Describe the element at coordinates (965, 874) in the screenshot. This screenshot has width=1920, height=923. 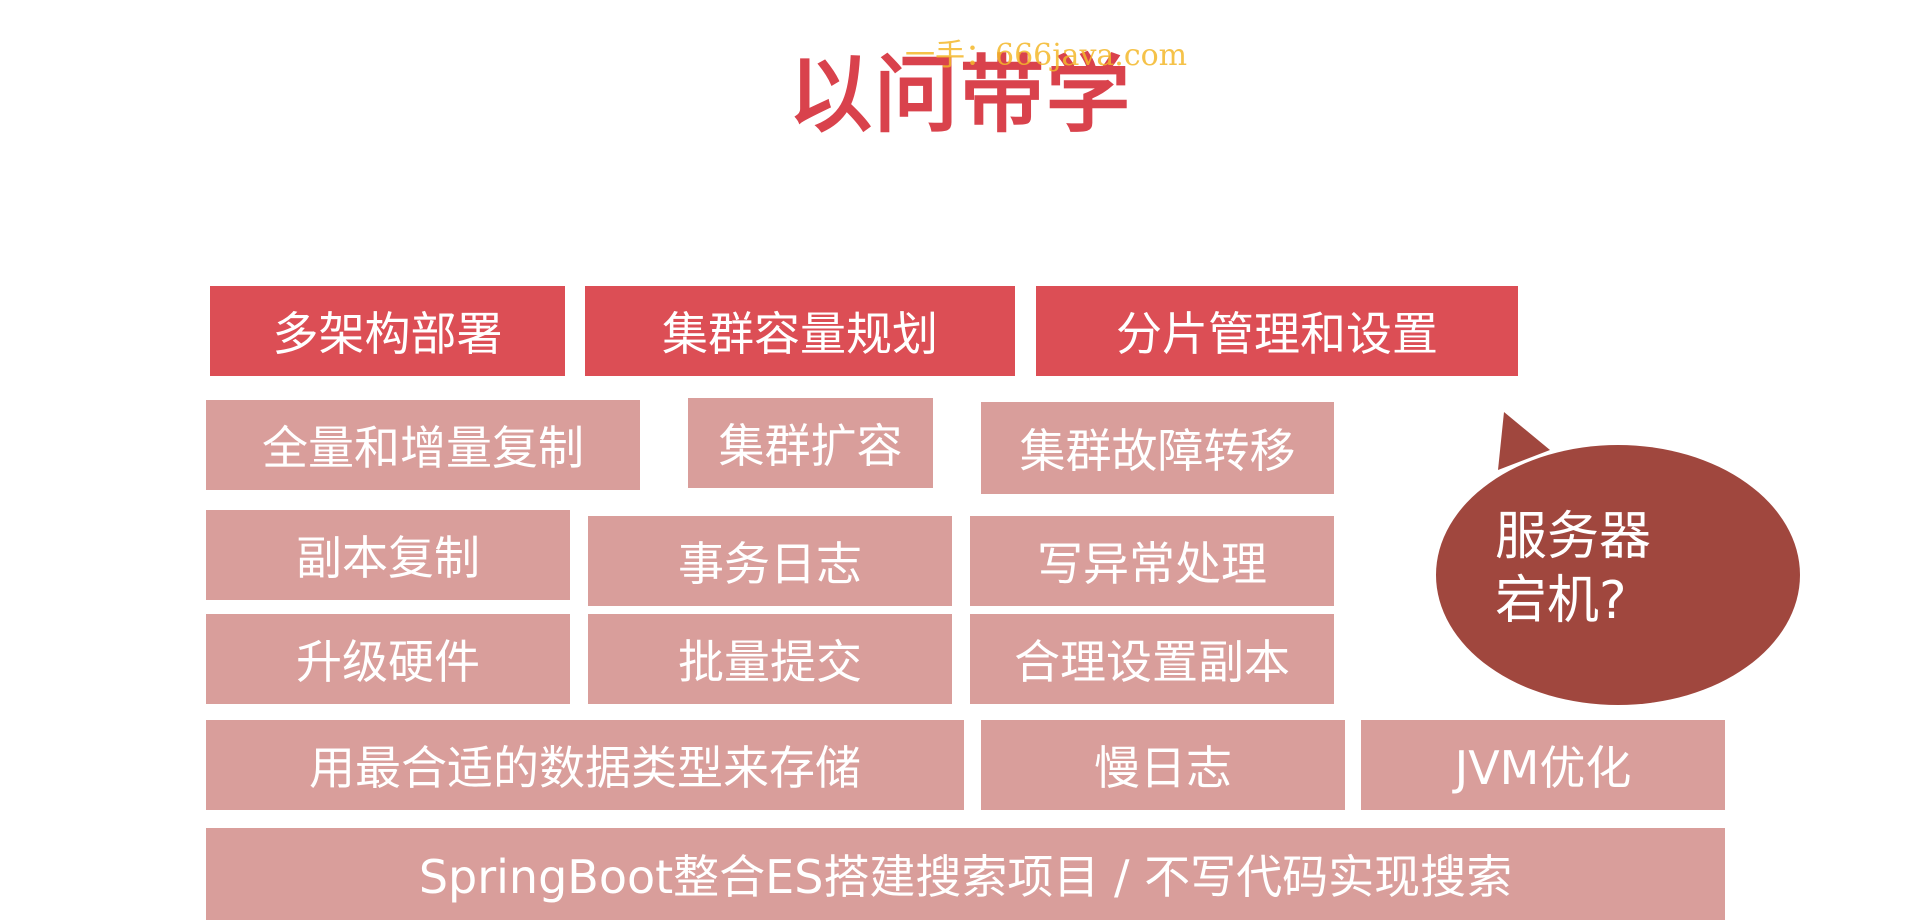
I see `topic-box-springboot-es-search-project: SpringBoot整合ES搭建搜索项目 / 不写代码实现搜索` at that location.